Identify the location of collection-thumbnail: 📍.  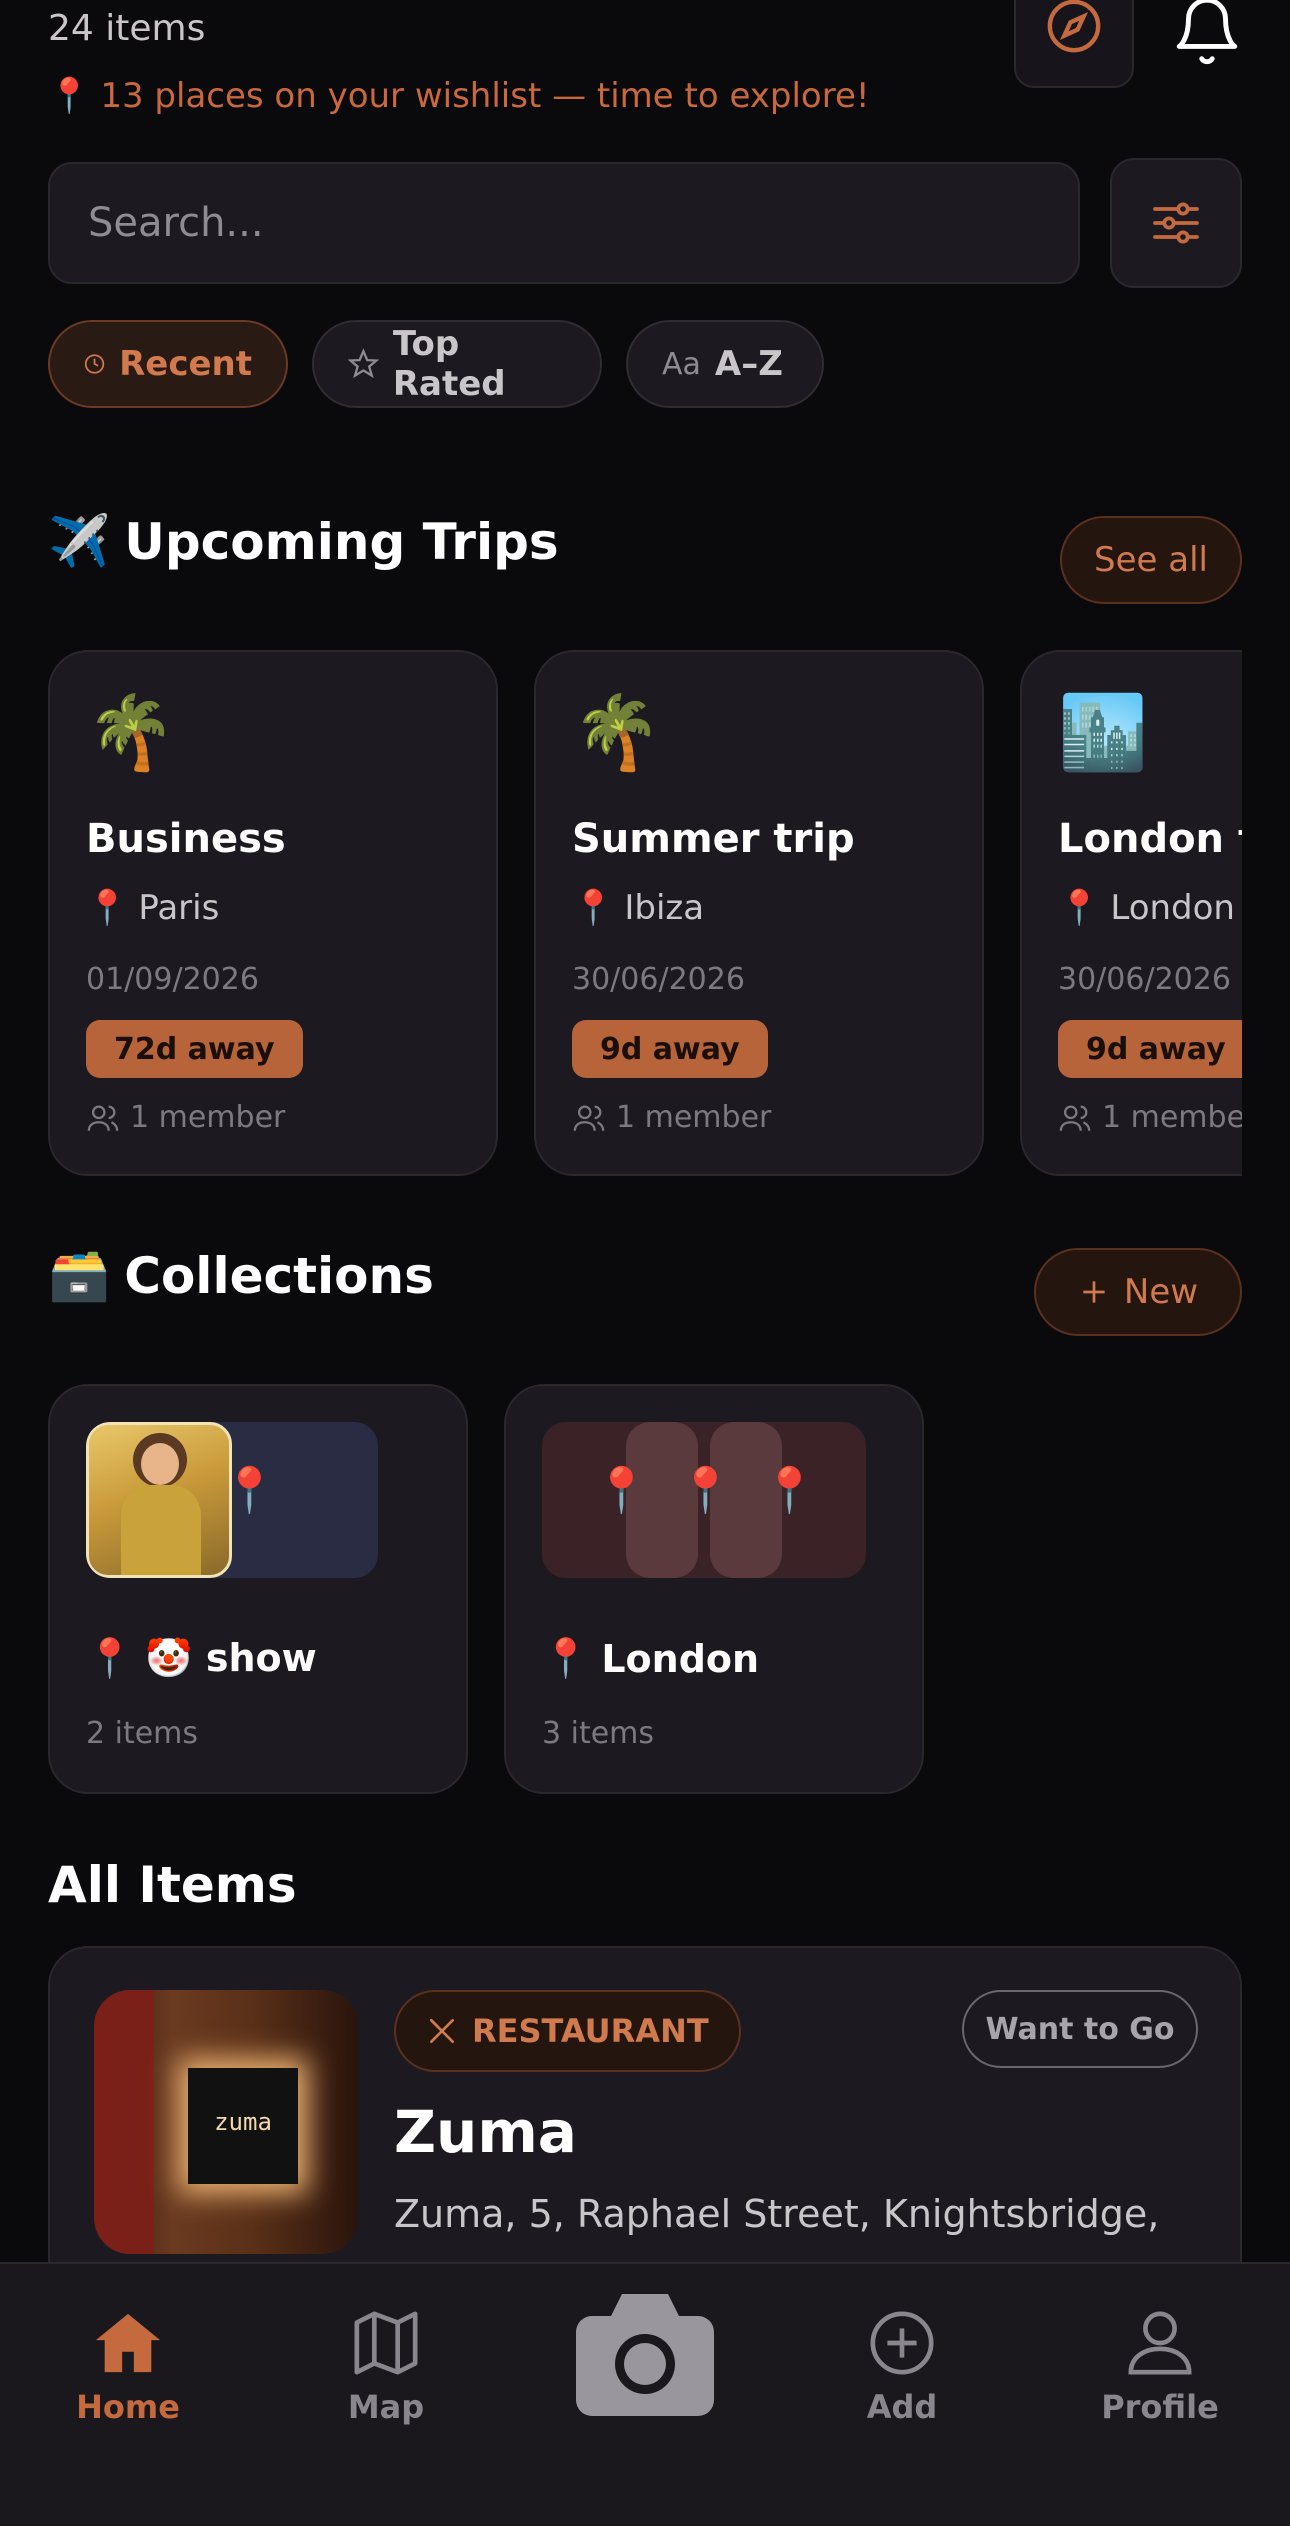
(232, 1500).